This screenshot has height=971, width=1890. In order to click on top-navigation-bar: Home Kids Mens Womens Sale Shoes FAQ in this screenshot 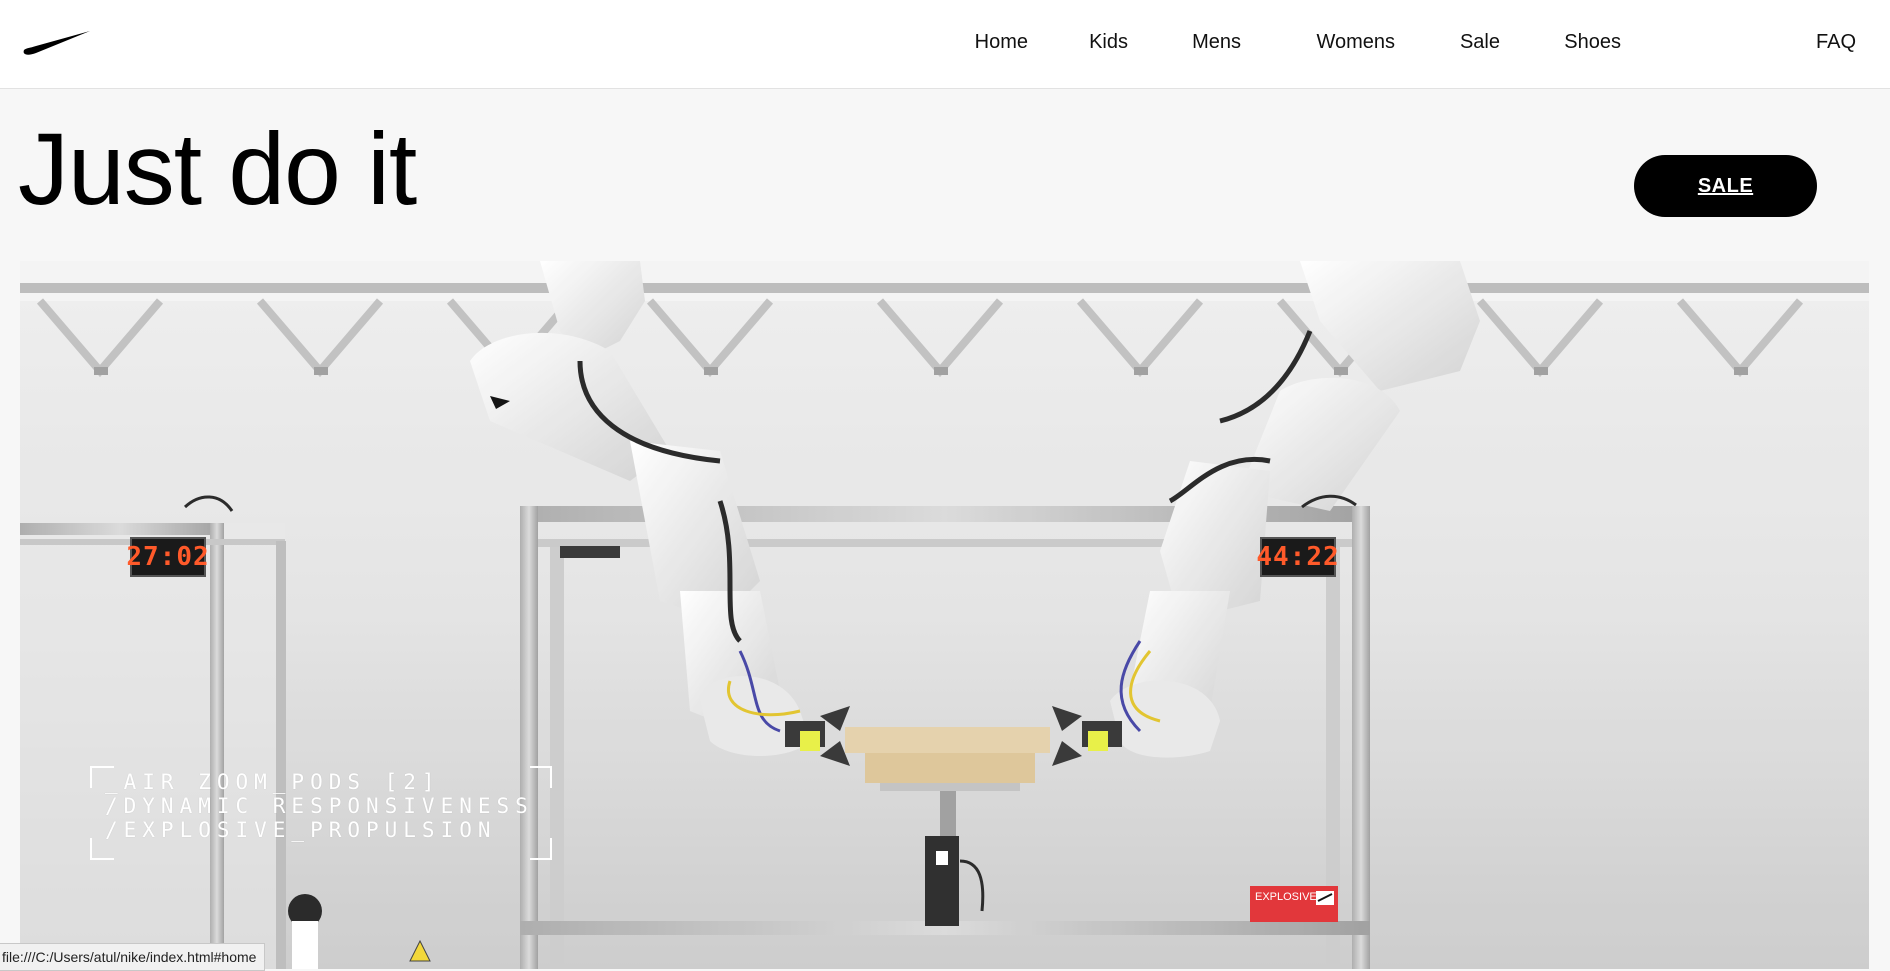, I will do `click(945, 44)`.